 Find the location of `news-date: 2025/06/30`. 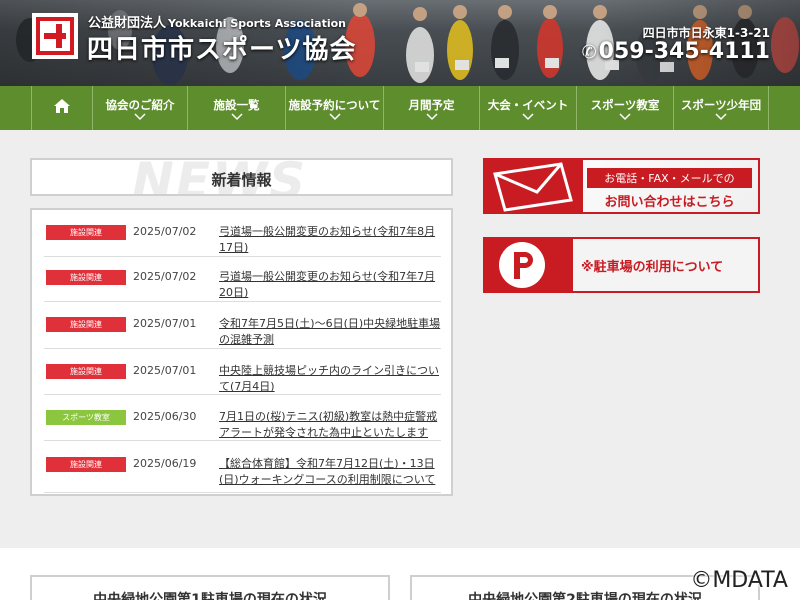

news-date: 2025/06/30 is located at coordinates (165, 416).